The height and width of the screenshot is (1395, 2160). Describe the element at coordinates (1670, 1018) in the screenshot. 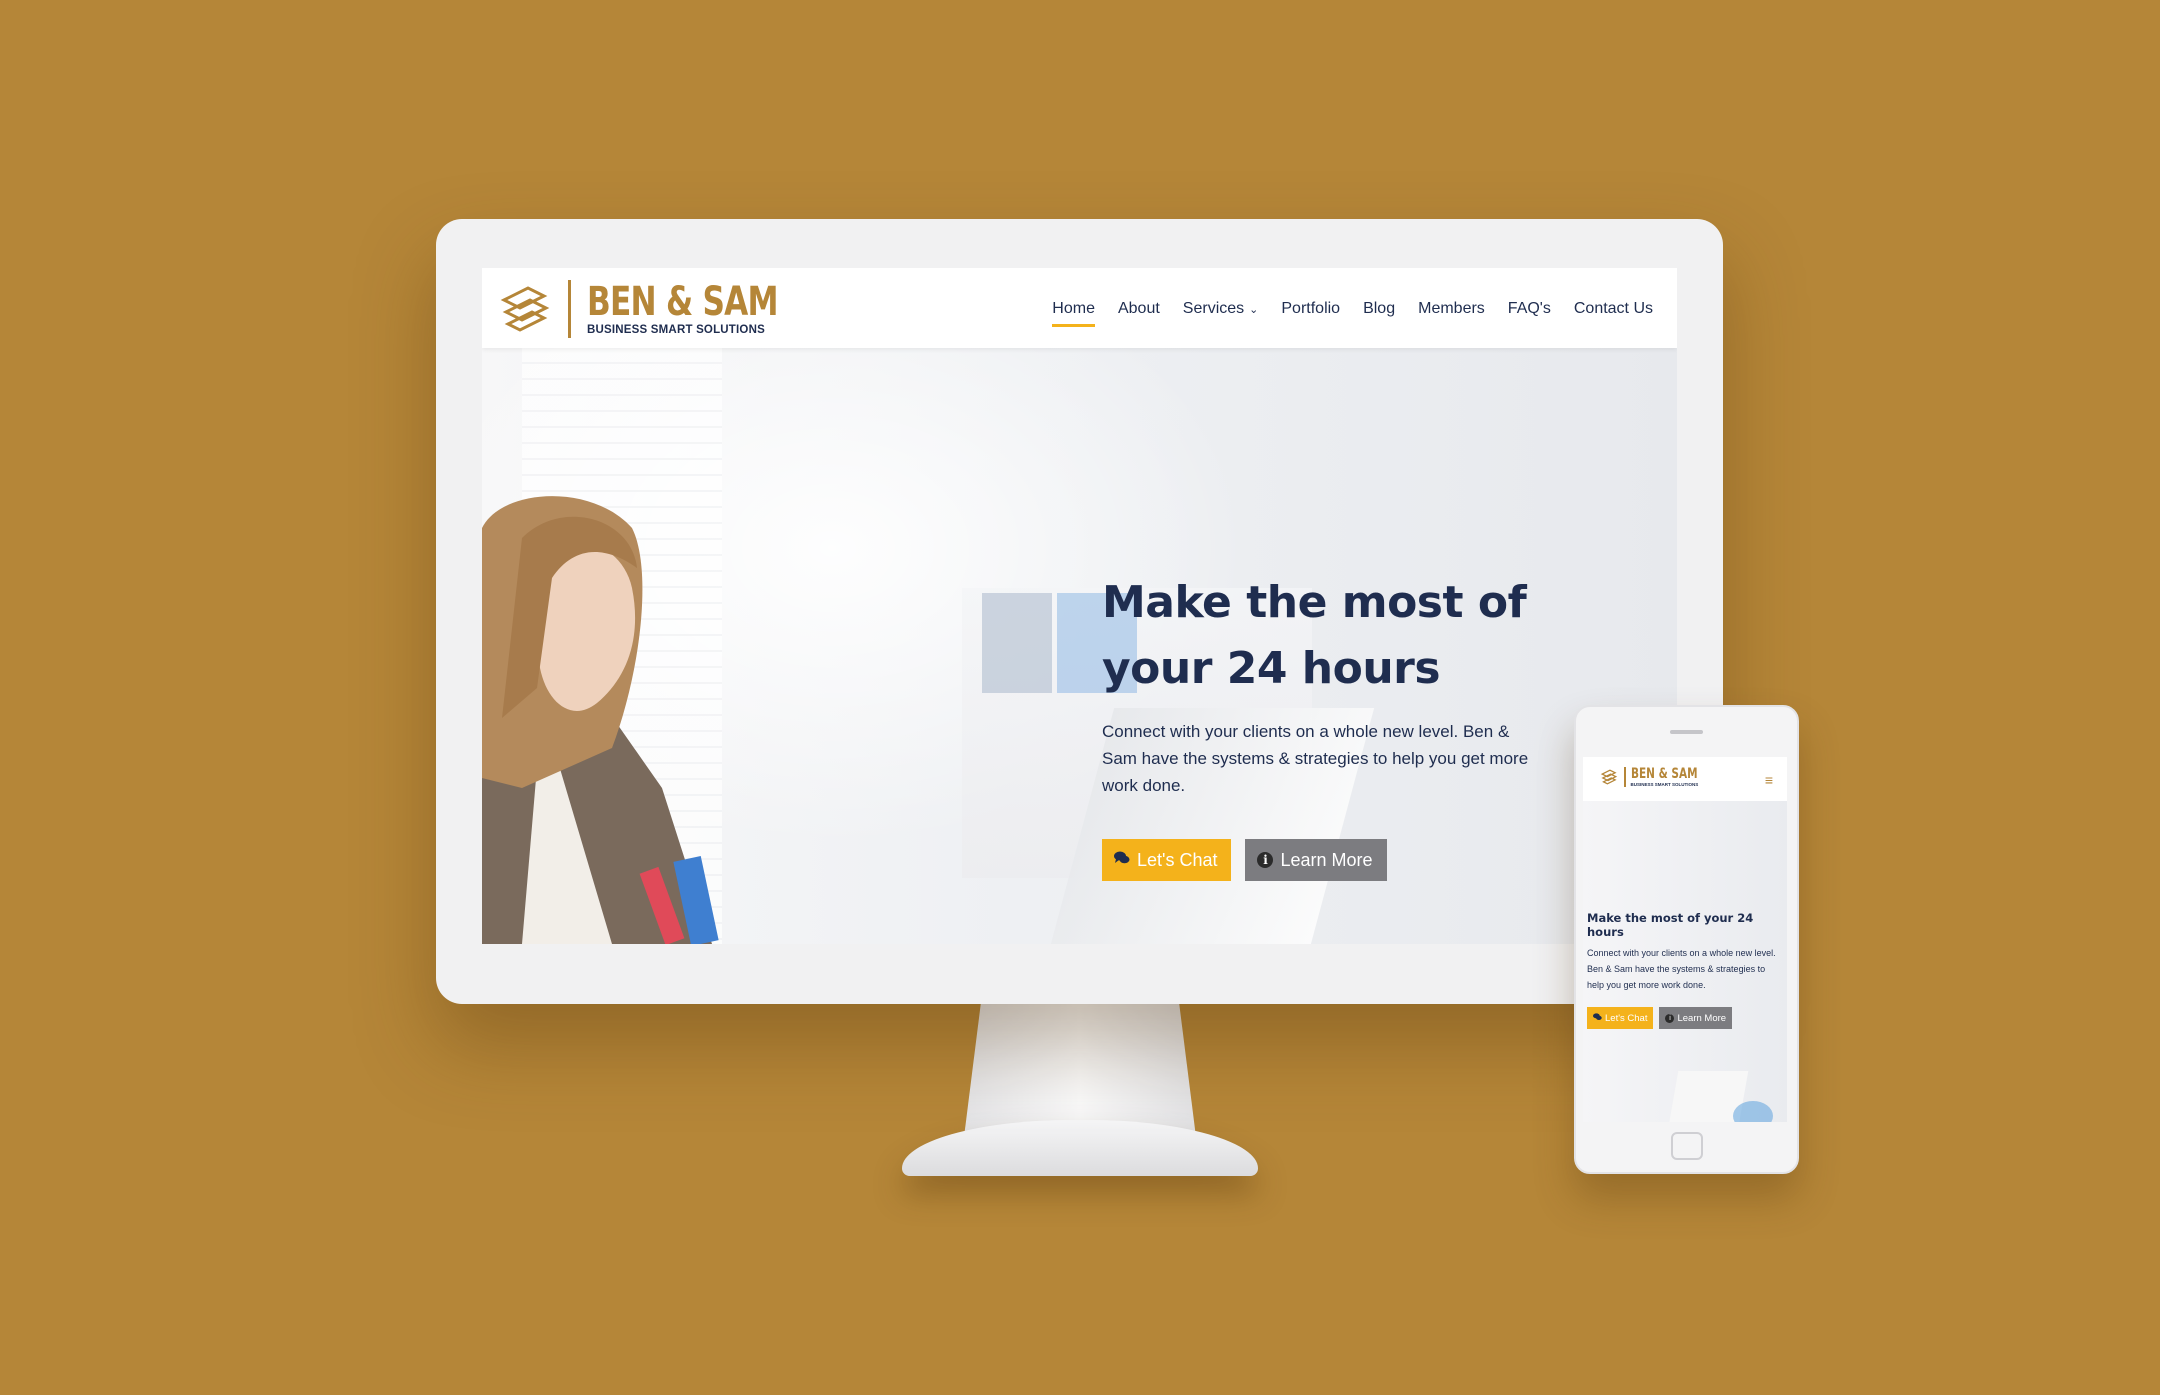

I see `mobile-info-icon: i` at that location.